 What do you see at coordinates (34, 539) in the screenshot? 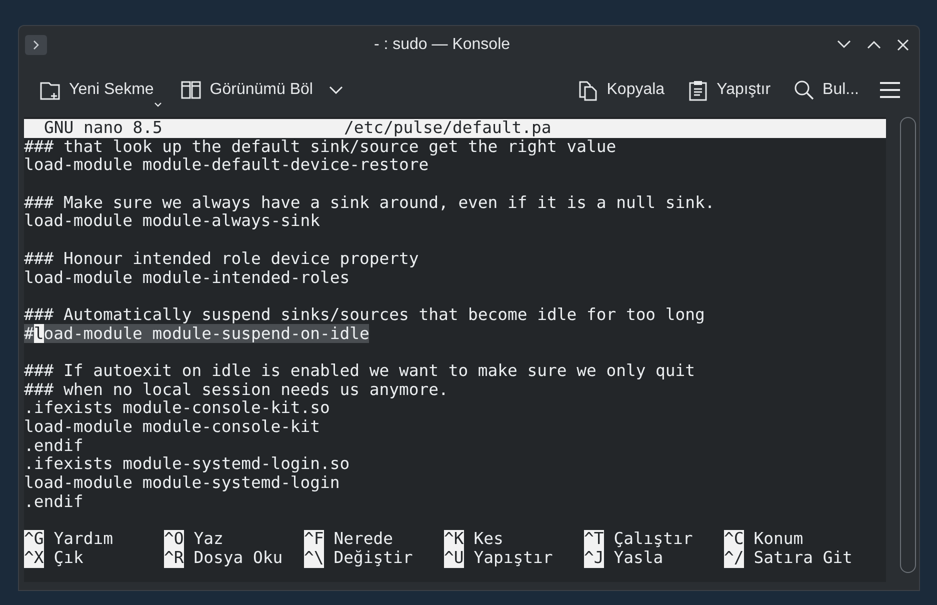
I see `shortcut-key: ^G` at bounding box center [34, 539].